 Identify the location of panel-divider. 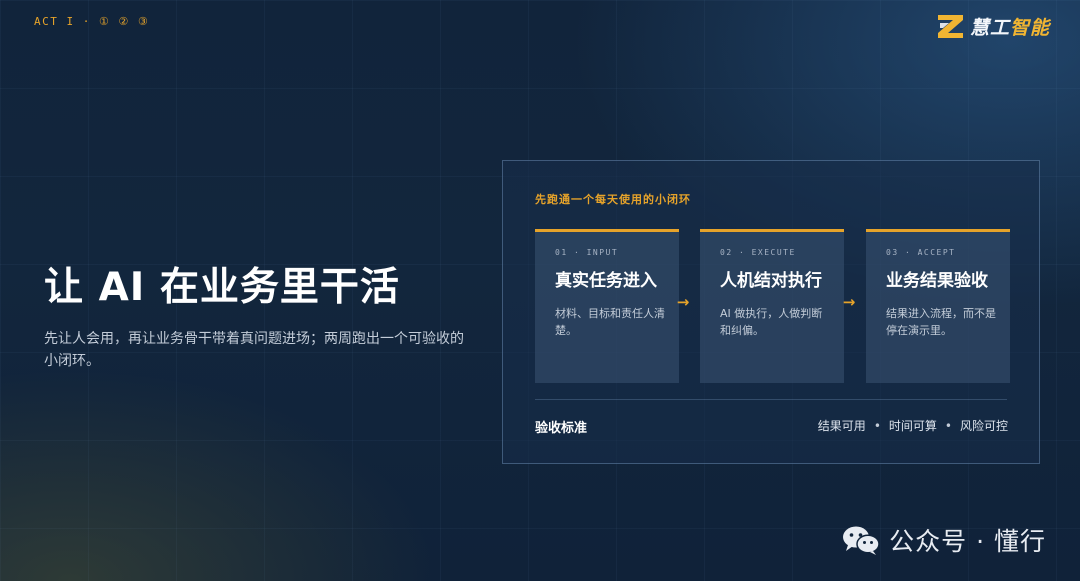
(771, 399).